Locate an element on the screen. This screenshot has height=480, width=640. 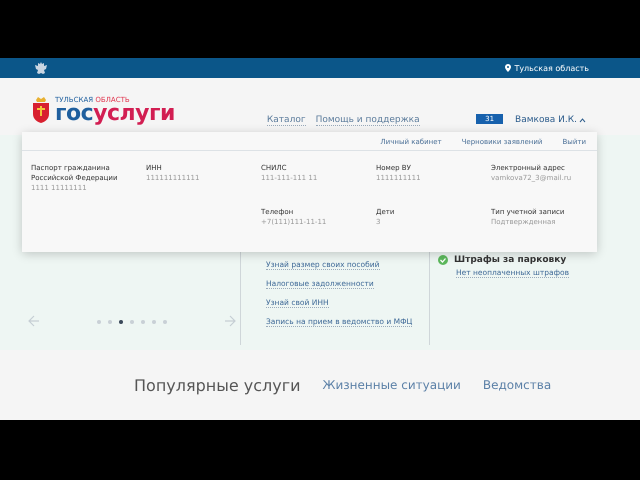
coat-of-arms-icon is located at coordinates (41, 110).